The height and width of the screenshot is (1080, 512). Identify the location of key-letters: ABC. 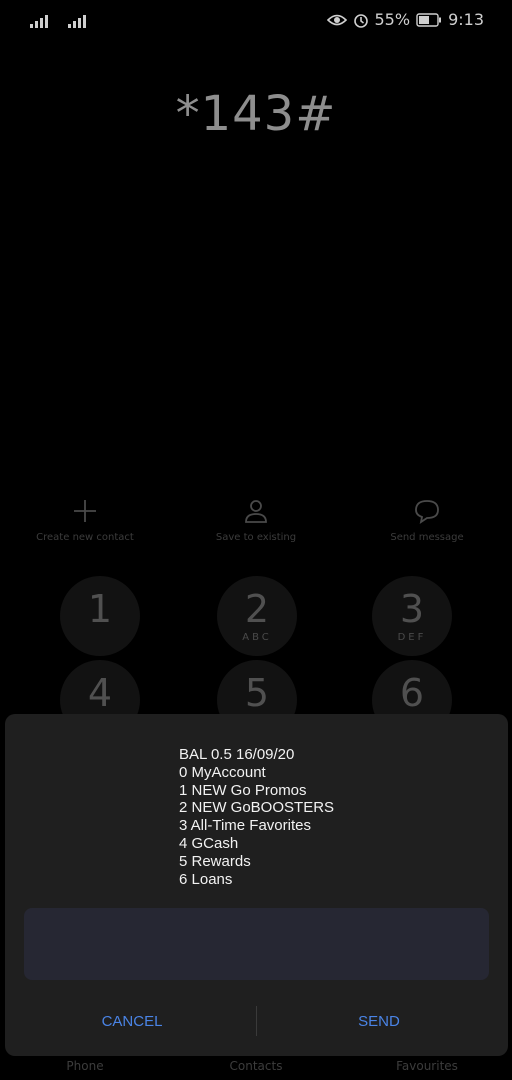
(257, 637).